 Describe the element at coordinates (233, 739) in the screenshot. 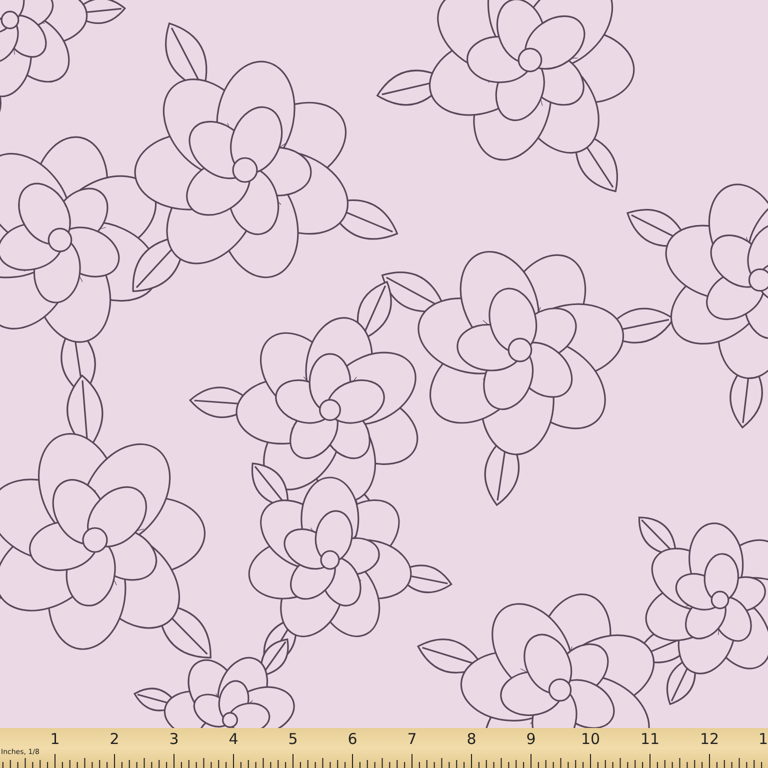

I see `ruler-number: 4` at that location.